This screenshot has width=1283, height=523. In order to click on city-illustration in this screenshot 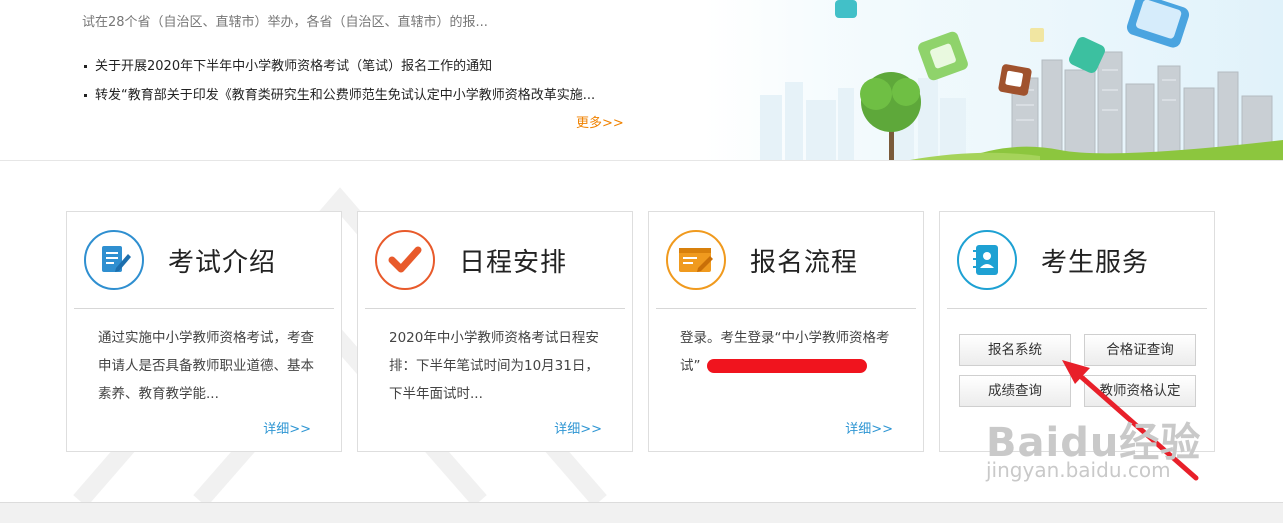, I will do `click(971, 80)`.